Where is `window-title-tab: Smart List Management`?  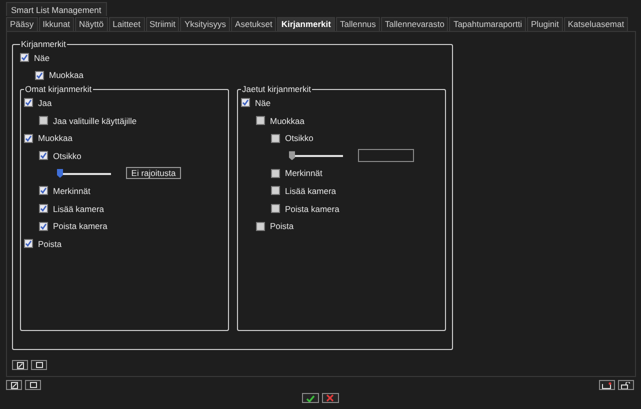 window-title-tab: Smart List Management is located at coordinates (57, 9).